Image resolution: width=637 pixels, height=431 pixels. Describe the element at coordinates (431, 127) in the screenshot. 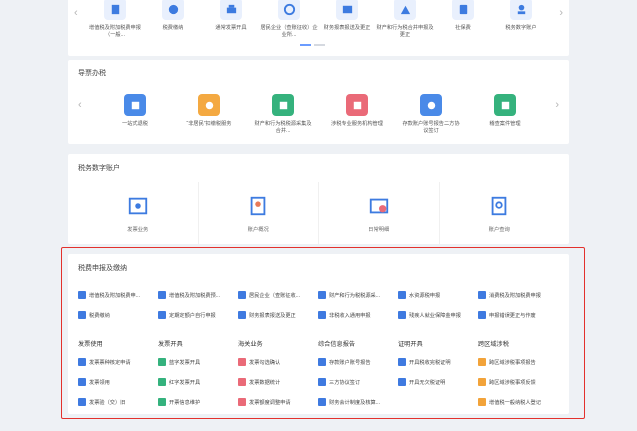

I see `task-label: 存款账户账号报告二方协议签订` at that location.